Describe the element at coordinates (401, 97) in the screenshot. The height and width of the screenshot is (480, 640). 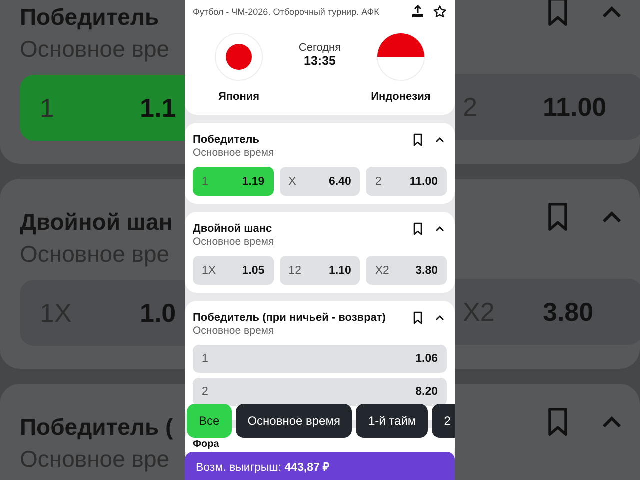
I see `team-name: Индонезия` at that location.